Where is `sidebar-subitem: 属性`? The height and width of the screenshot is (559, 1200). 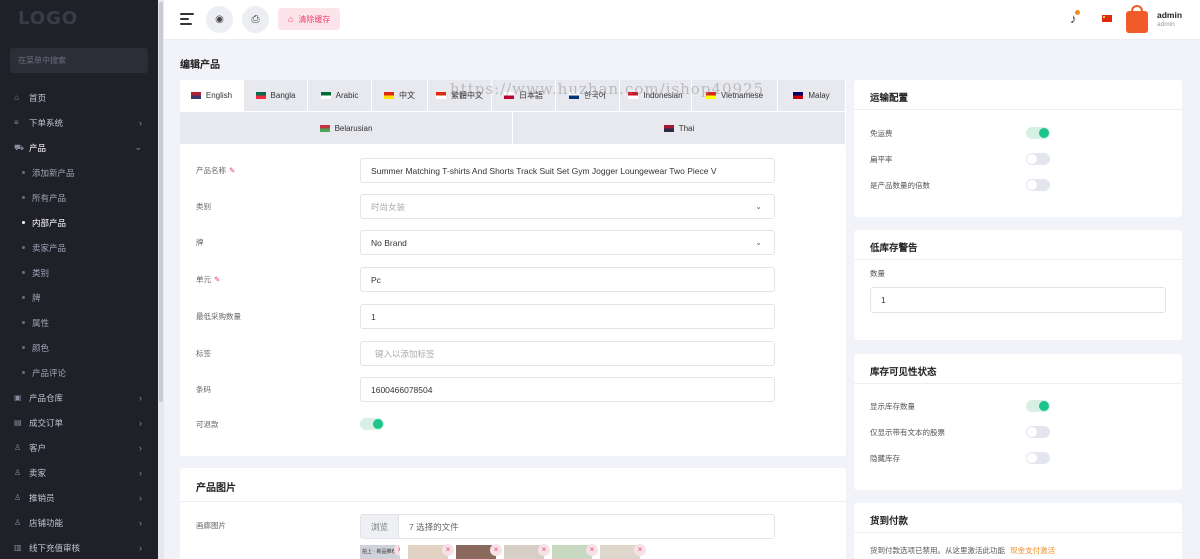
sidebar-subitem: 属性 is located at coordinates (79, 322).